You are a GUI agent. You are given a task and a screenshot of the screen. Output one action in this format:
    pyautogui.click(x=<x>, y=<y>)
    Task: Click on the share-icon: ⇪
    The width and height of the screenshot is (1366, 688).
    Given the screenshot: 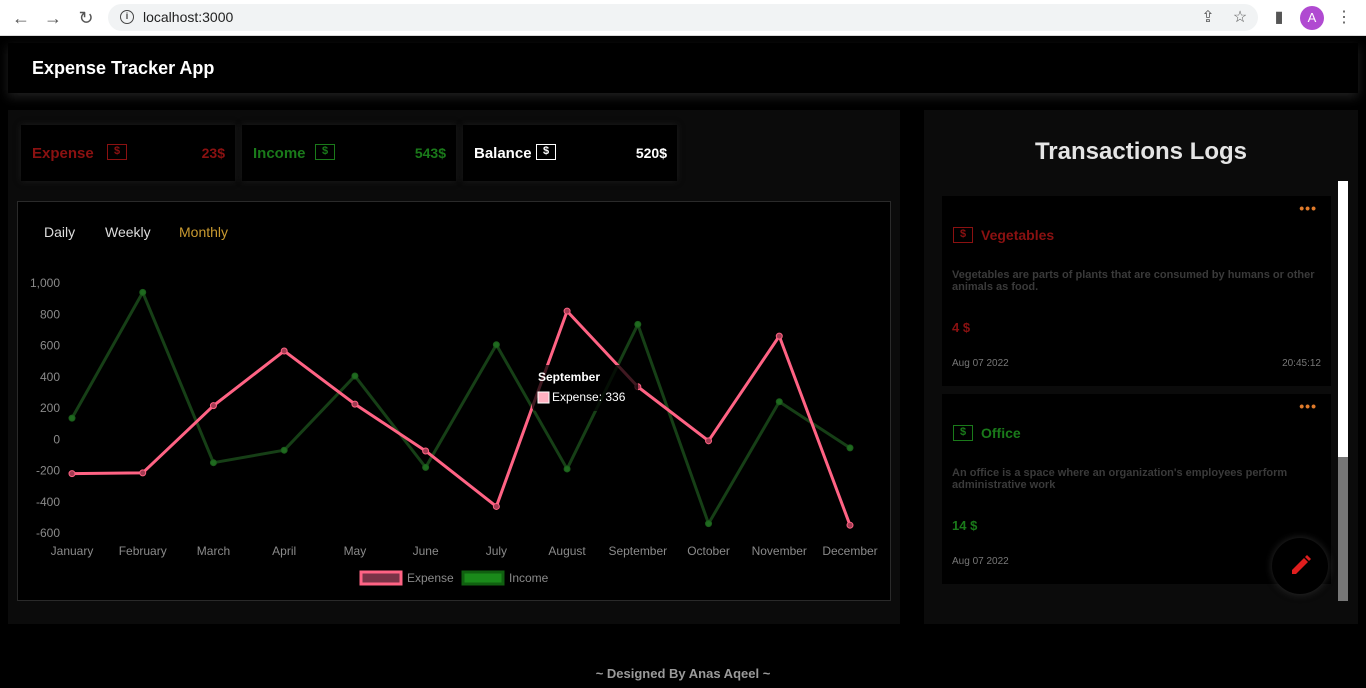 What is the action you would take?
    pyautogui.click(x=1208, y=18)
    